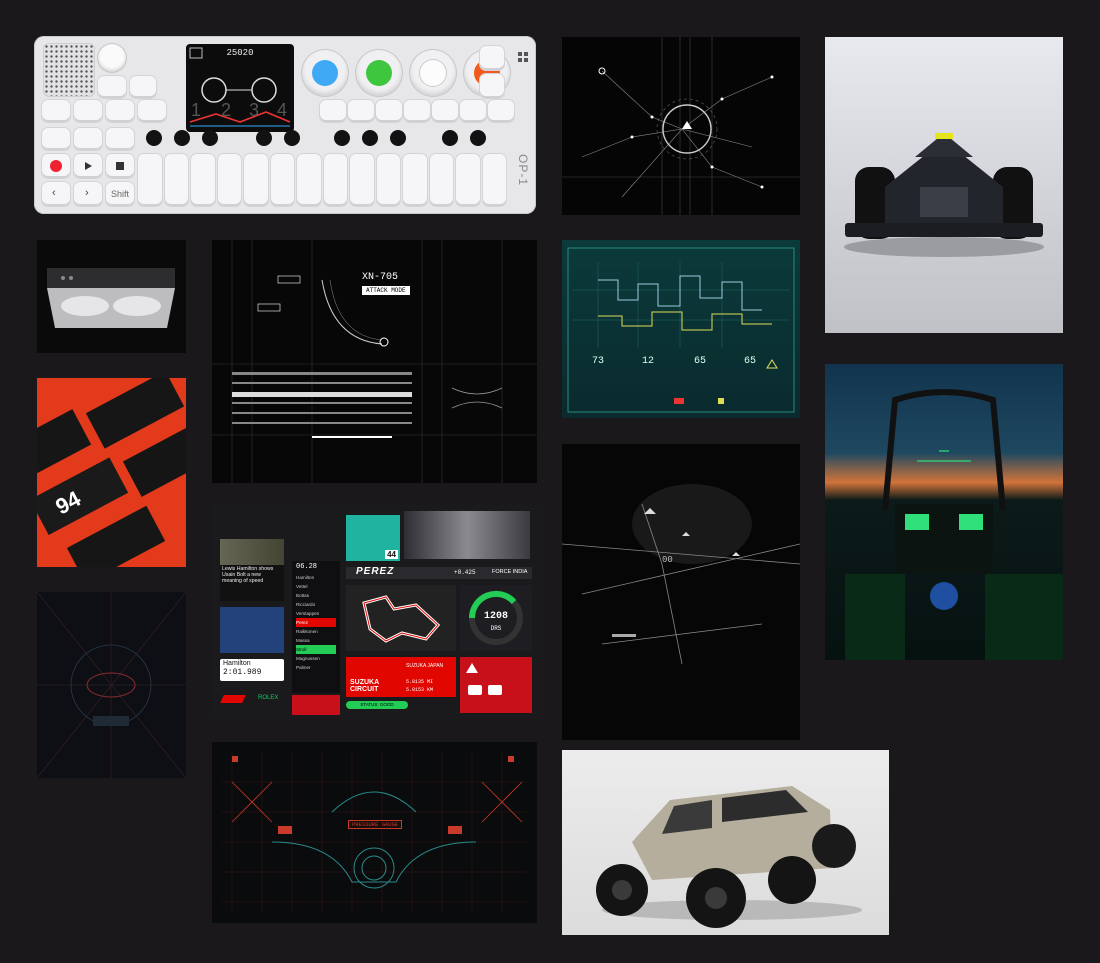 The width and height of the screenshot is (1100, 963). Describe the element at coordinates (492, 58) in the screenshot. I see `microphone-button` at that location.